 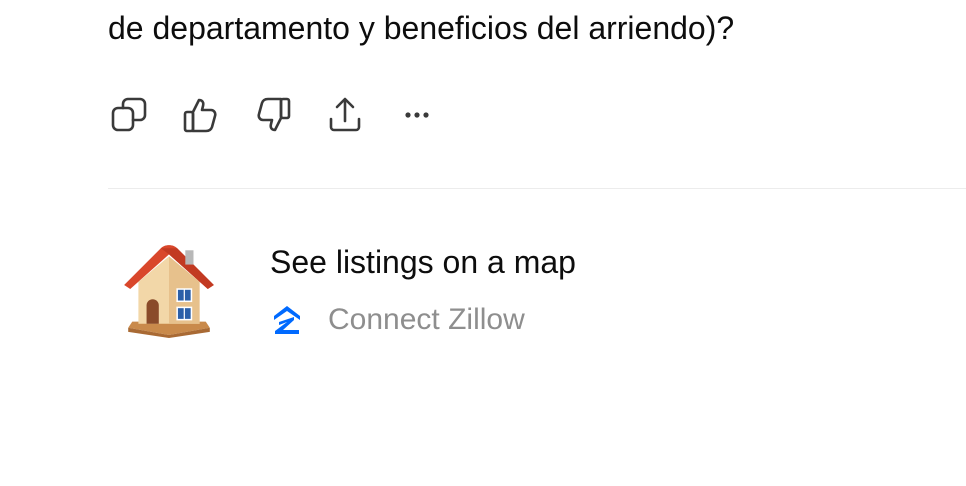 I want to click on copy-button, so click(x=129, y=115).